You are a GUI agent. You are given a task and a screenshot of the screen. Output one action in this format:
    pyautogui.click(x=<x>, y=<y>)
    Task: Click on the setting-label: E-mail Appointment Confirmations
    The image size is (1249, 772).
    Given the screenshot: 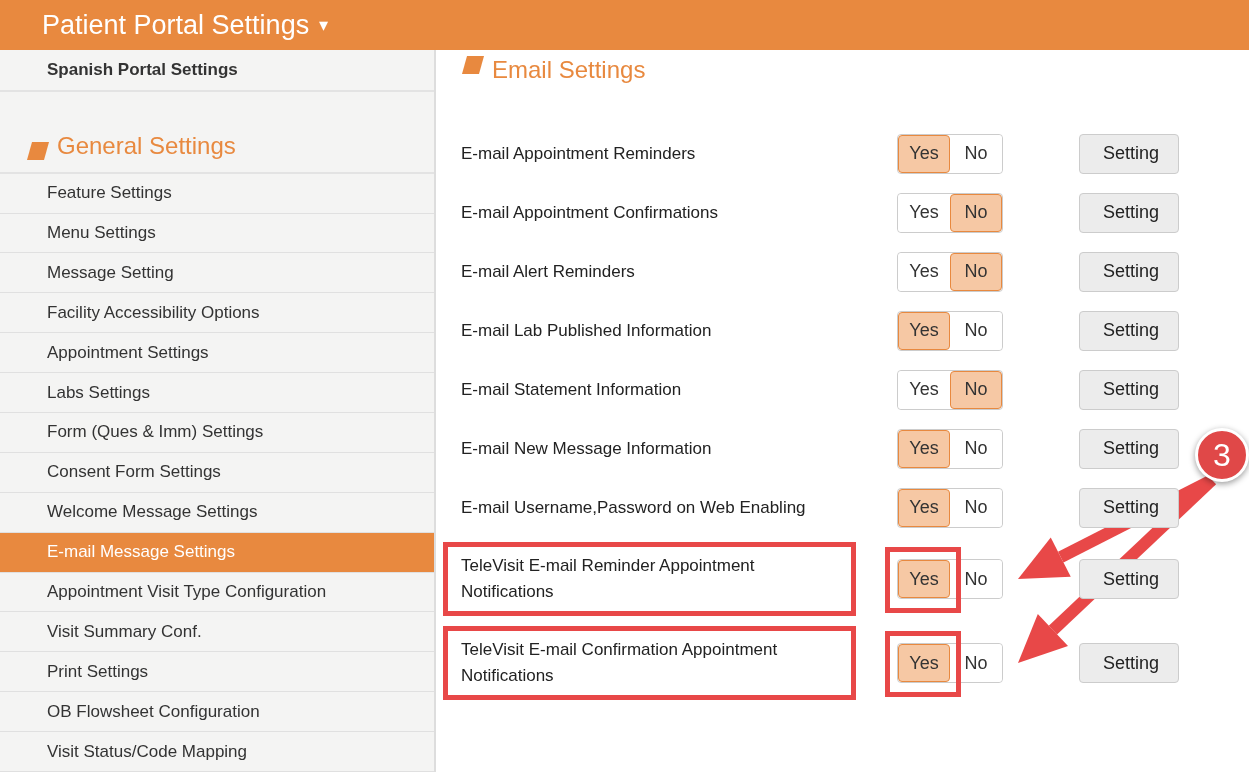 What is the action you would take?
    pyautogui.click(x=589, y=212)
    